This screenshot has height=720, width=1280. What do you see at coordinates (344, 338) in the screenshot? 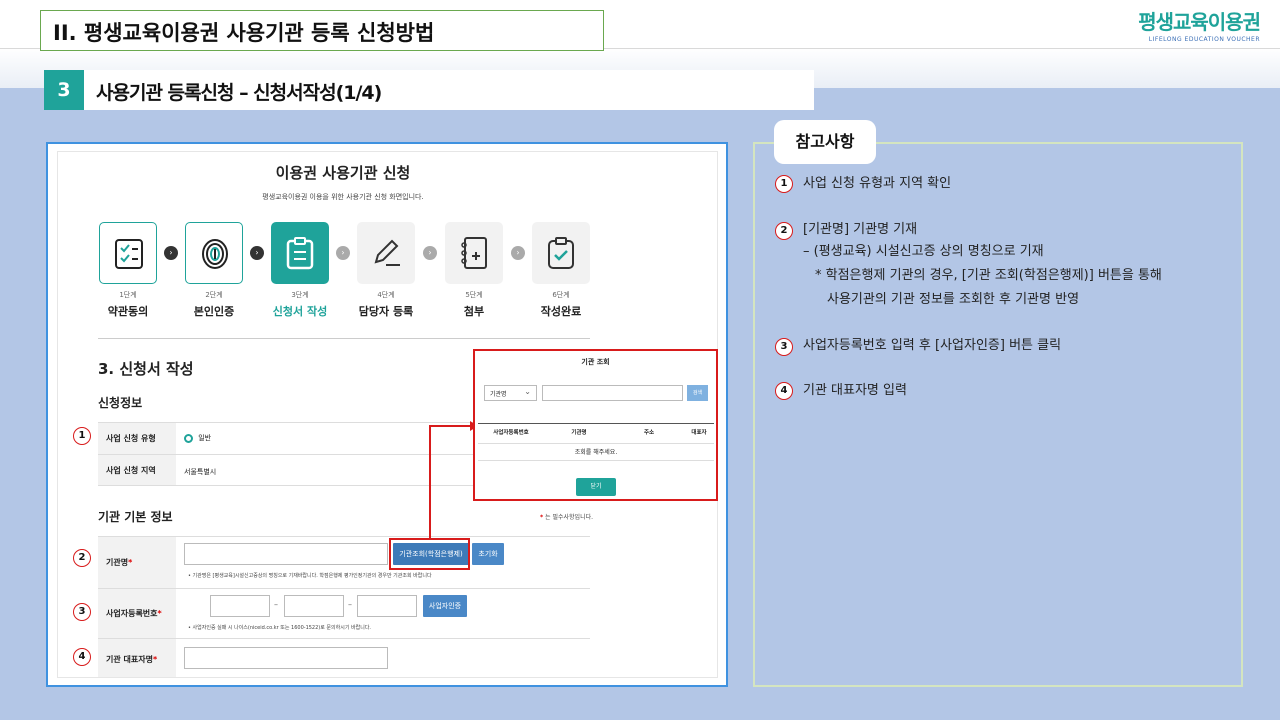
I see `stepper-divider` at bounding box center [344, 338].